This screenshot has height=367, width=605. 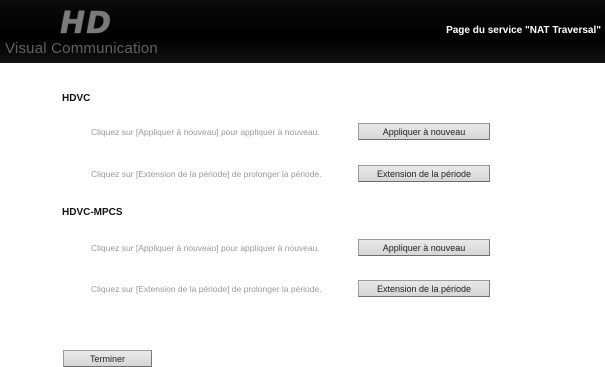 What do you see at coordinates (76, 98) in the screenshot?
I see `section-title-hdvc: HDVC` at bounding box center [76, 98].